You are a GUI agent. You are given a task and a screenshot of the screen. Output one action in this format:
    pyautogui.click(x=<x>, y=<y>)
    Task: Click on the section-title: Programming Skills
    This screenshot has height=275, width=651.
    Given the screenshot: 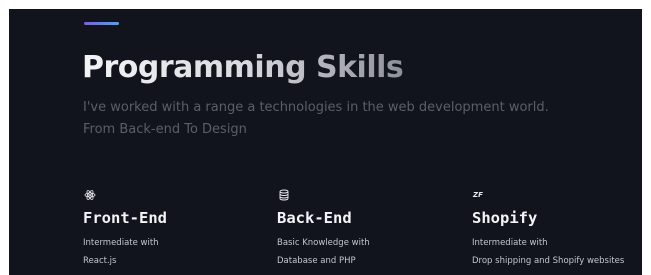 What is the action you would take?
    pyautogui.click(x=243, y=67)
    